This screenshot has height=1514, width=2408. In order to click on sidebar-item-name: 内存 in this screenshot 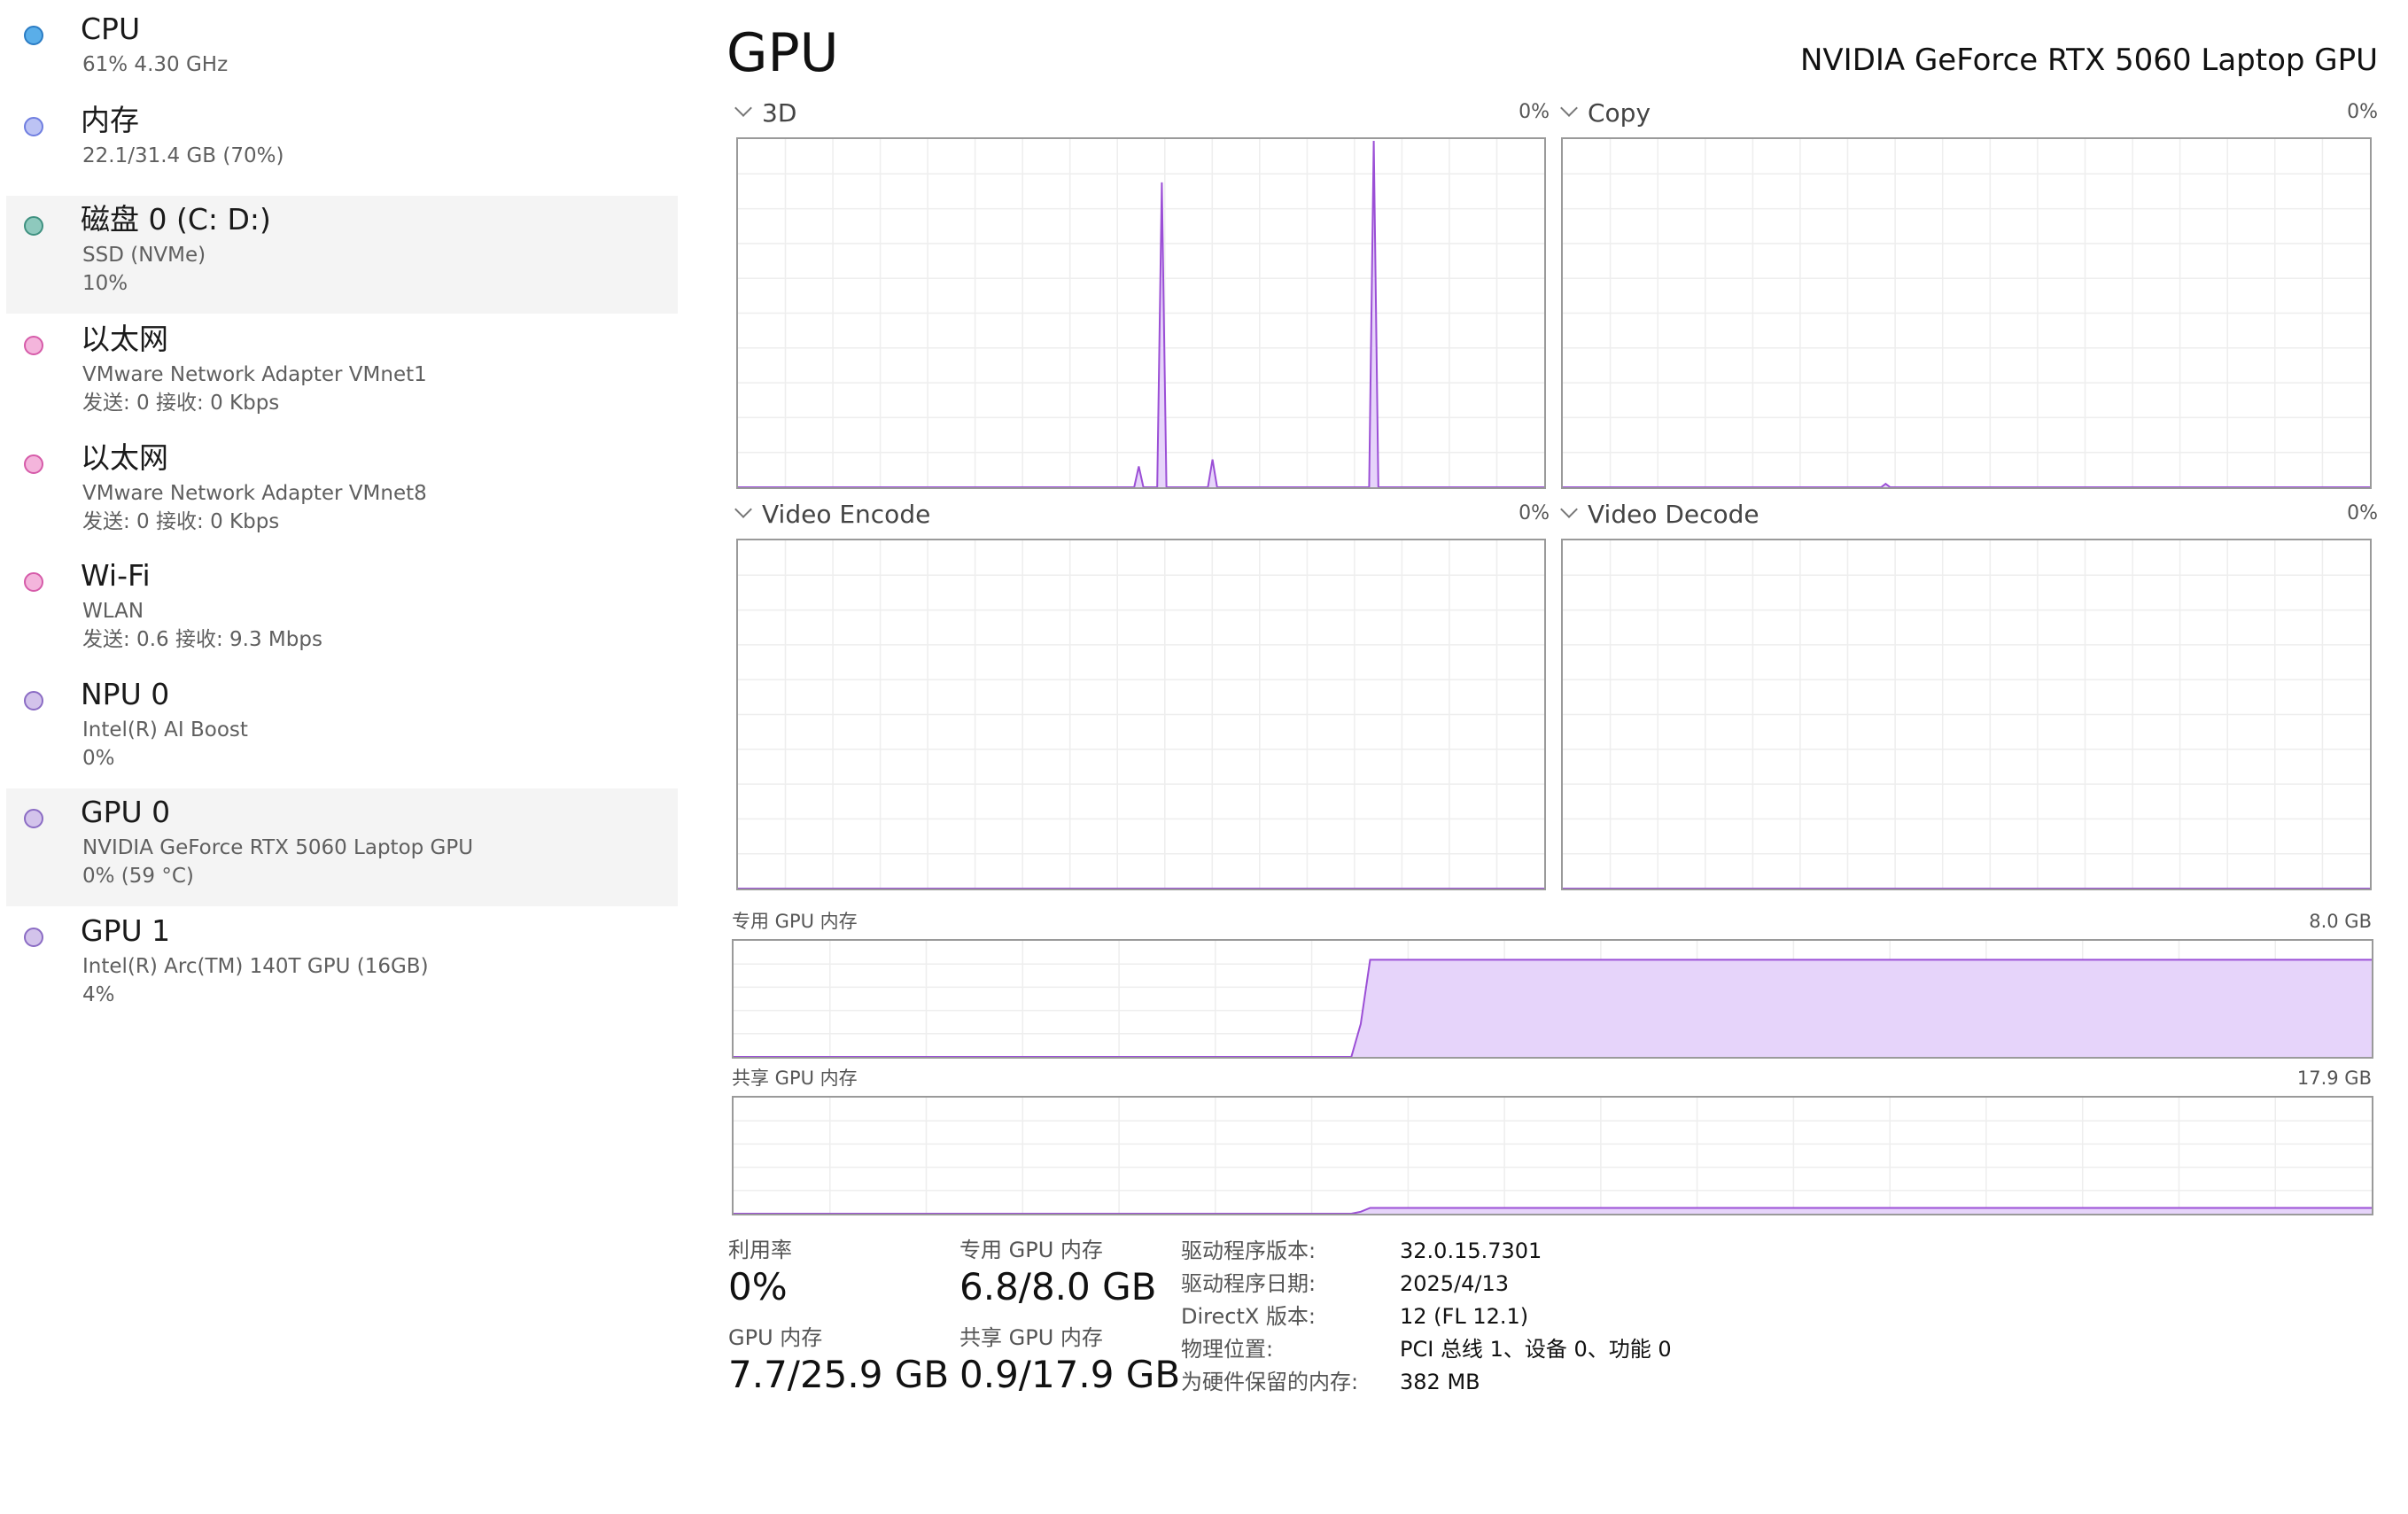, I will do `click(110, 120)`.